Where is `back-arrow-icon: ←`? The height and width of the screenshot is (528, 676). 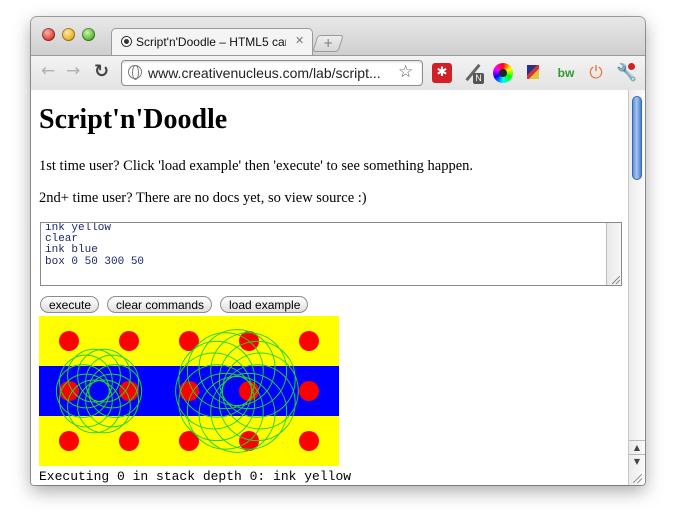
back-arrow-icon: ← is located at coordinates (48, 71).